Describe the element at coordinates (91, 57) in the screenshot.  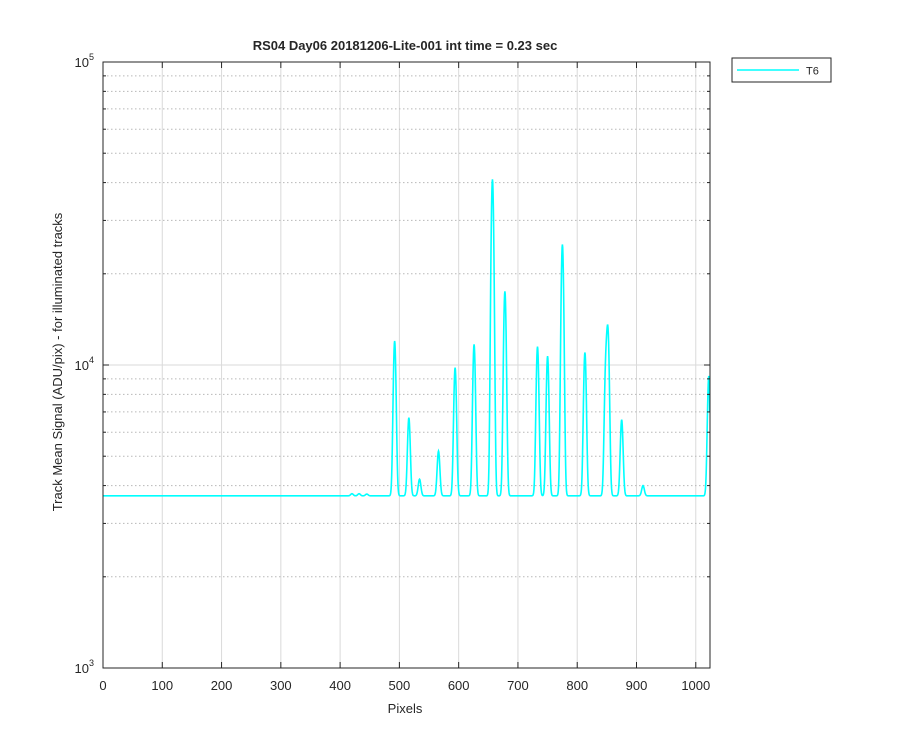
I see `y-tick-label-exponent: 5` at that location.